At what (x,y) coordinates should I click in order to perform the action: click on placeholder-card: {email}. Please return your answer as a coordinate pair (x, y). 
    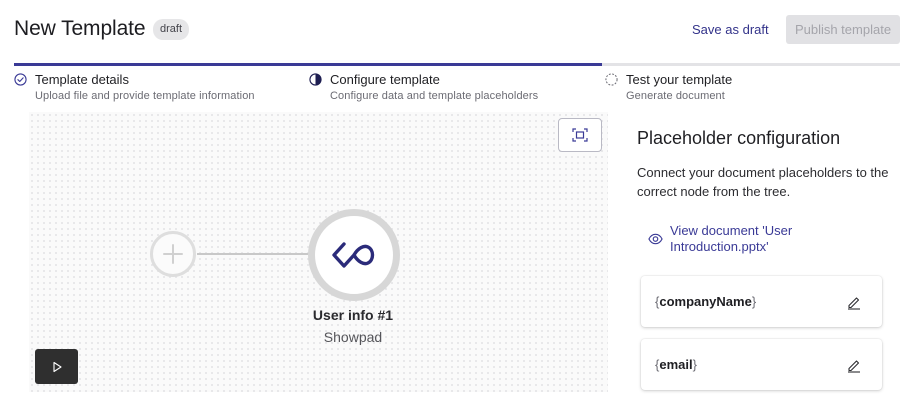
    Looking at the image, I should click on (761, 364).